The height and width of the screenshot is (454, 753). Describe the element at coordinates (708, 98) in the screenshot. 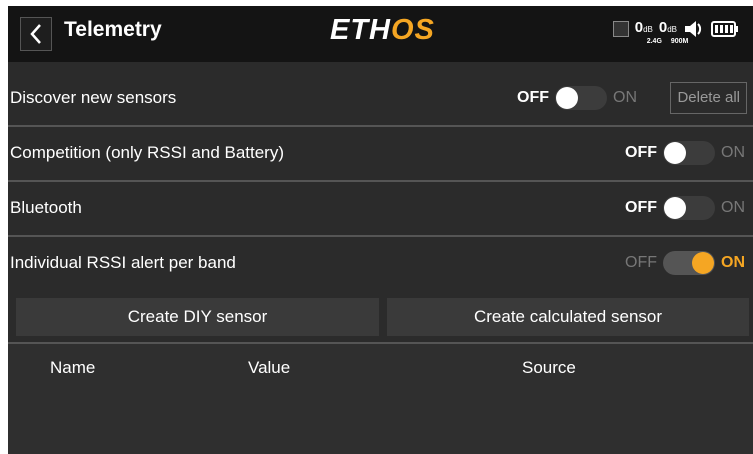

I see `delete-all-button: Delete all` at that location.